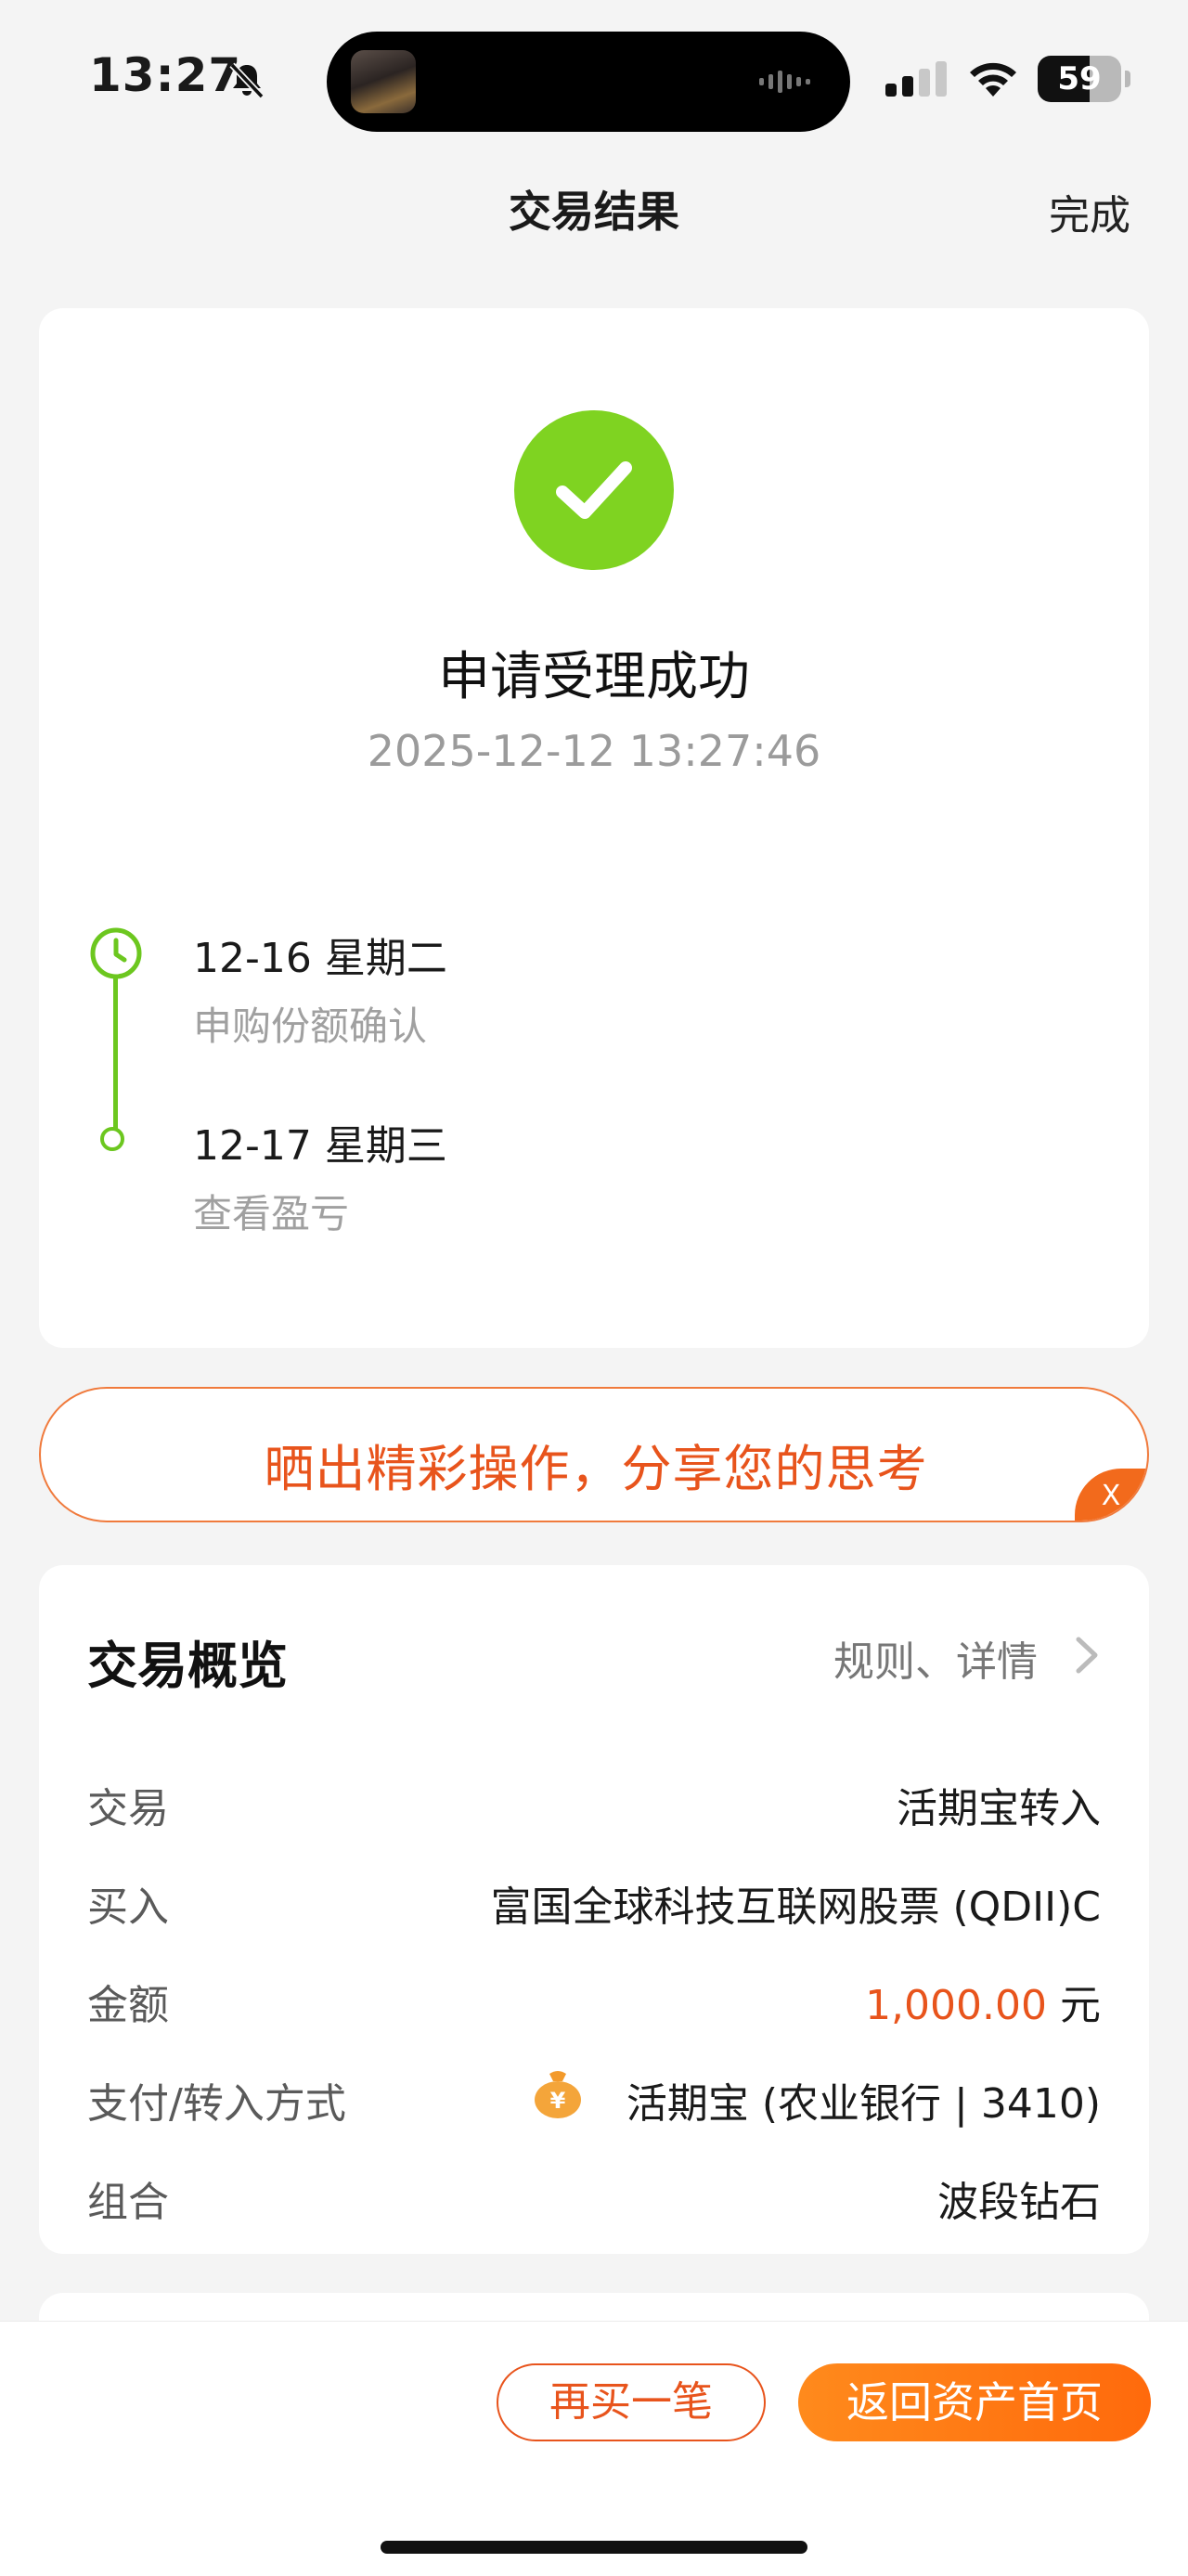  Describe the element at coordinates (247, 80) in the screenshot. I see `bell-muted-icon` at that location.